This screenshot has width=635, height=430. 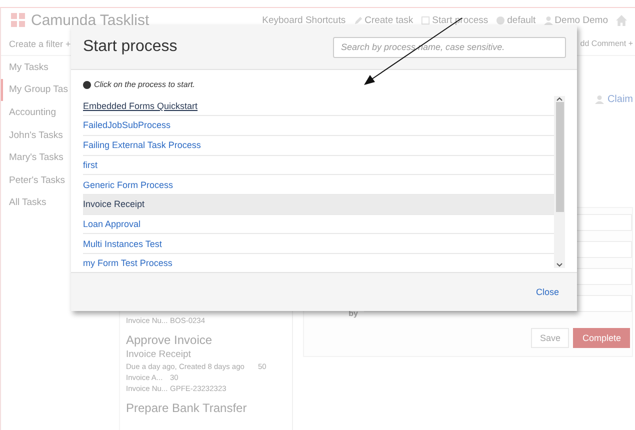 I want to click on search-field: Search by process name, case sensitive., so click(x=449, y=47).